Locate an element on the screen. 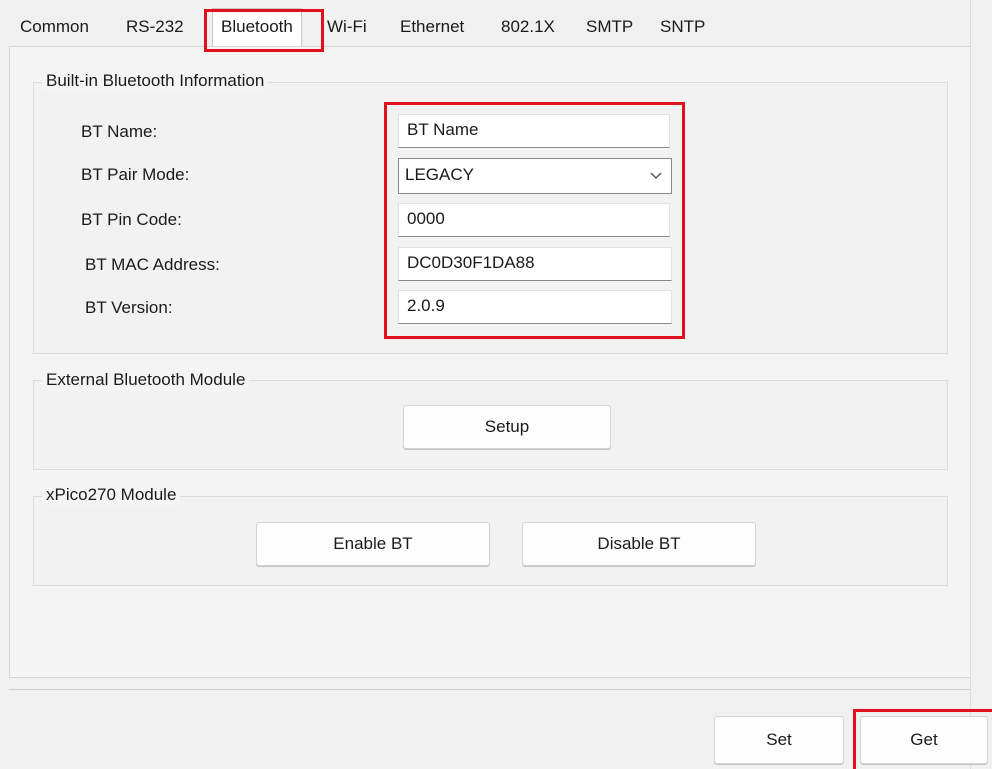 The image size is (992, 769). builtin-bluetooth-group-title: Built-in Bluetooth Information is located at coordinates (155, 81).